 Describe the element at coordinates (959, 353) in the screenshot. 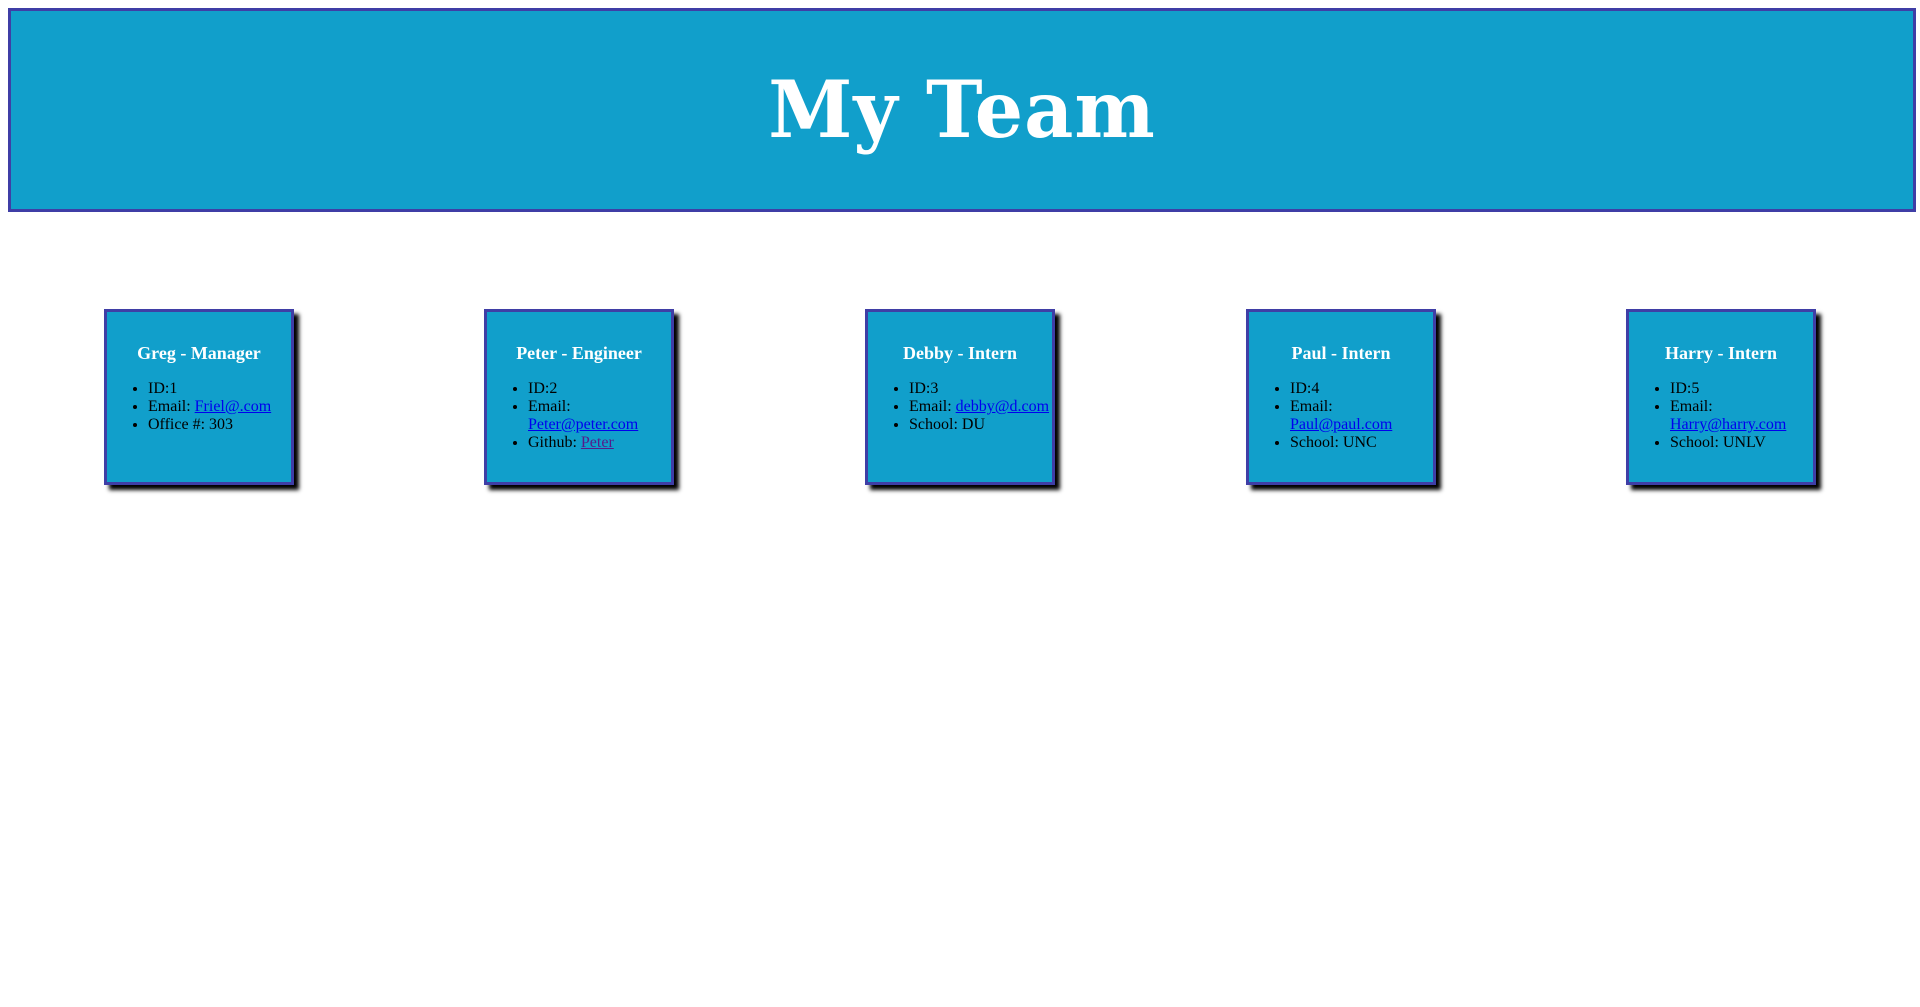

I see `employee-name-role: Debby - Intern` at that location.